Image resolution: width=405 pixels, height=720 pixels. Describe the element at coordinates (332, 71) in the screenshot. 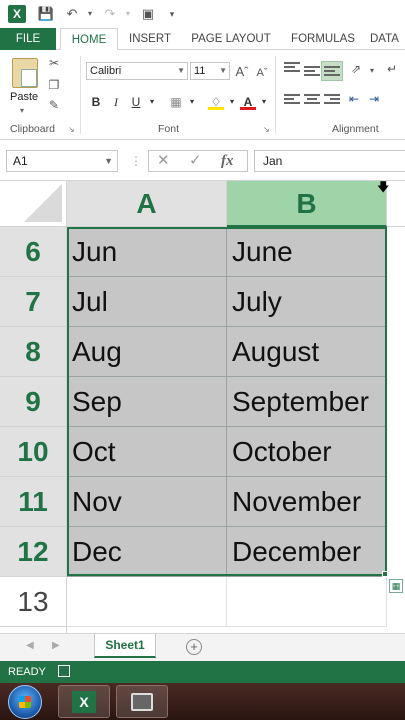

I see `bottom-align-icon` at that location.